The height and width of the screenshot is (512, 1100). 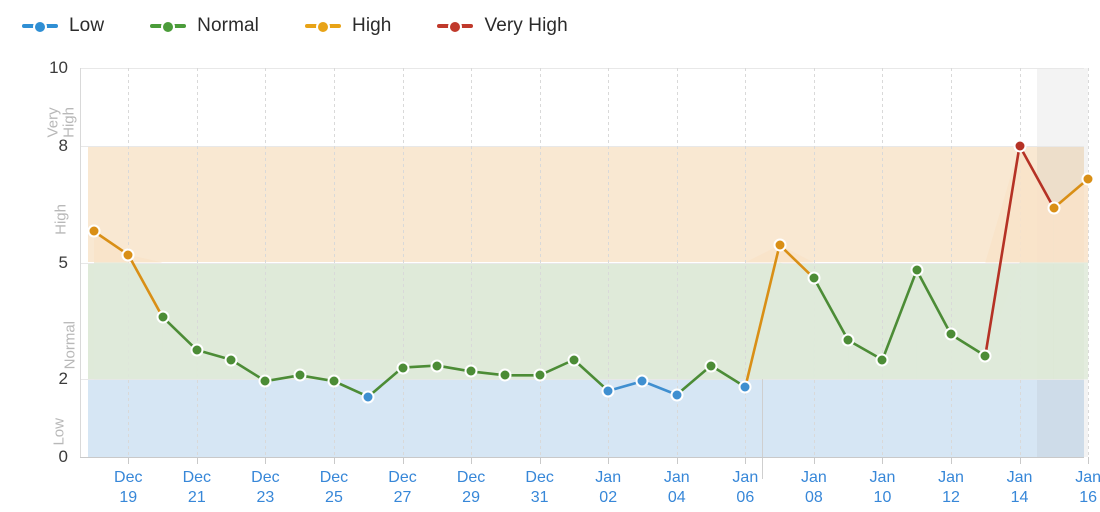 I want to click on legend-item-label: High, so click(x=372, y=25).